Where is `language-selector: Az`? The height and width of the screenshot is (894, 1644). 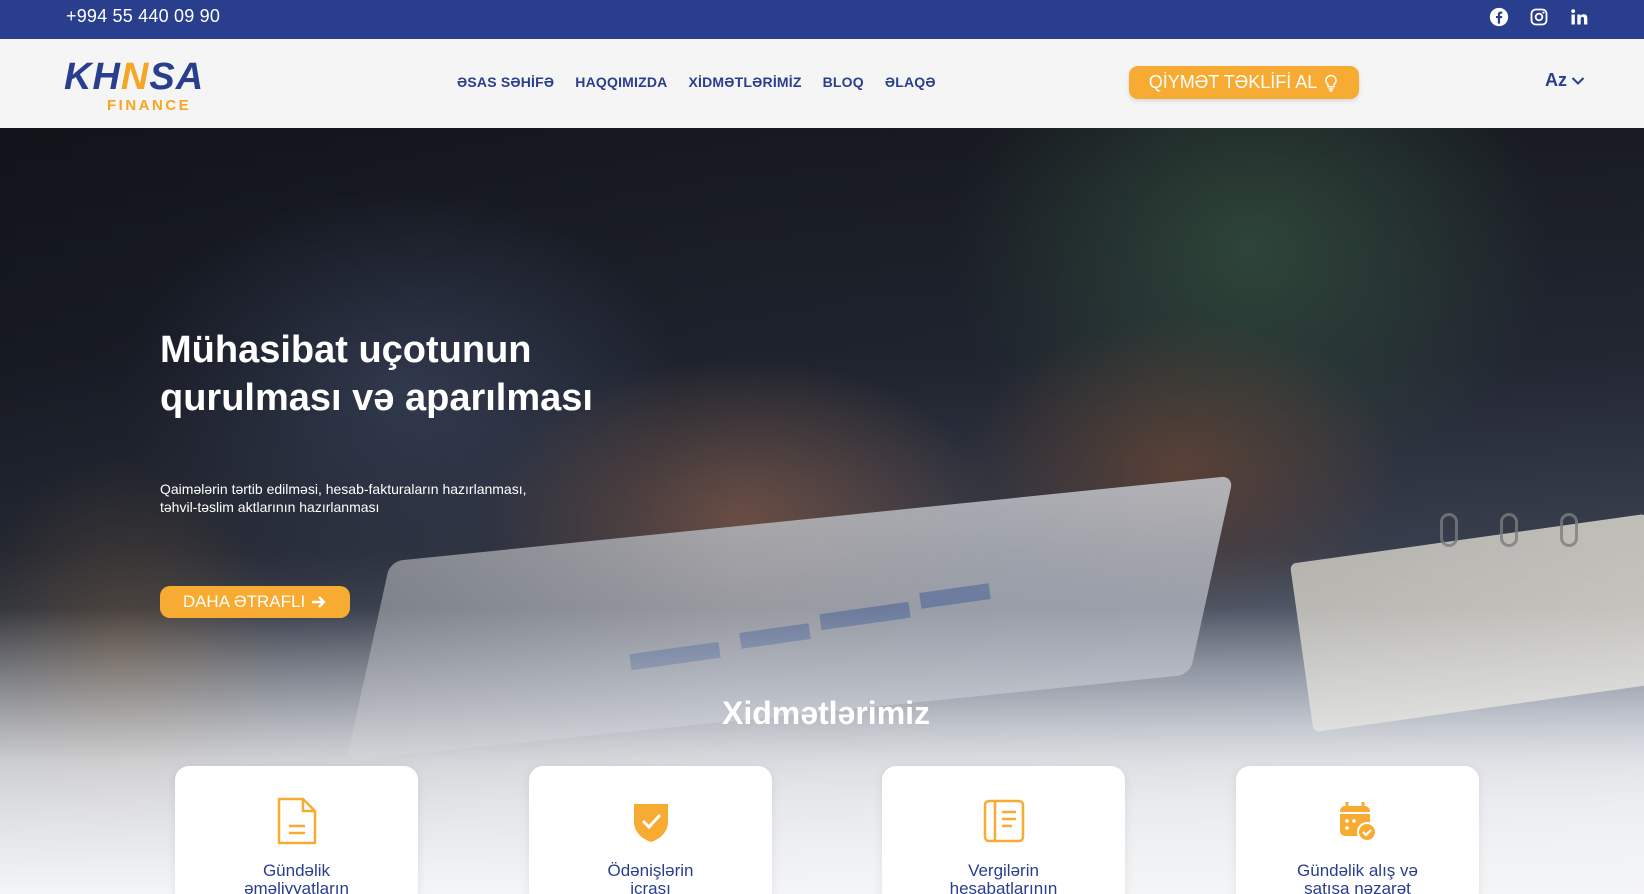
language-selector: Az is located at coordinates (1565, 80).